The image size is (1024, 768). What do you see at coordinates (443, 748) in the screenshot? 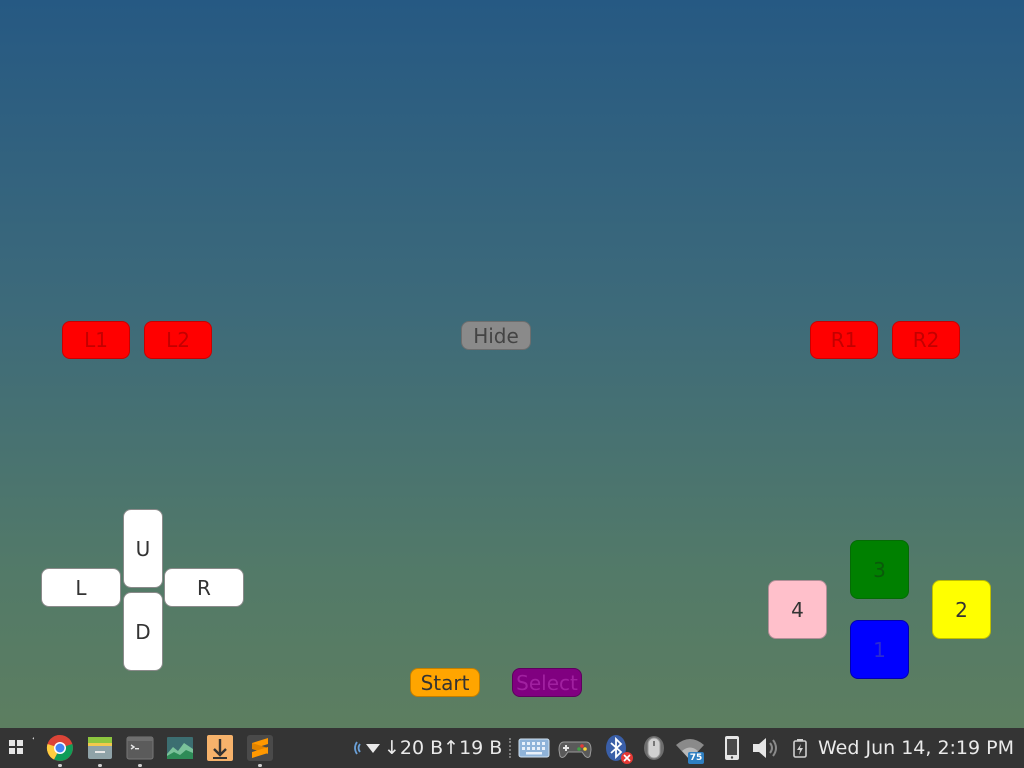
I see `network-speed-text: ↓20 B↑19 B` at bounding box center [443, 748].